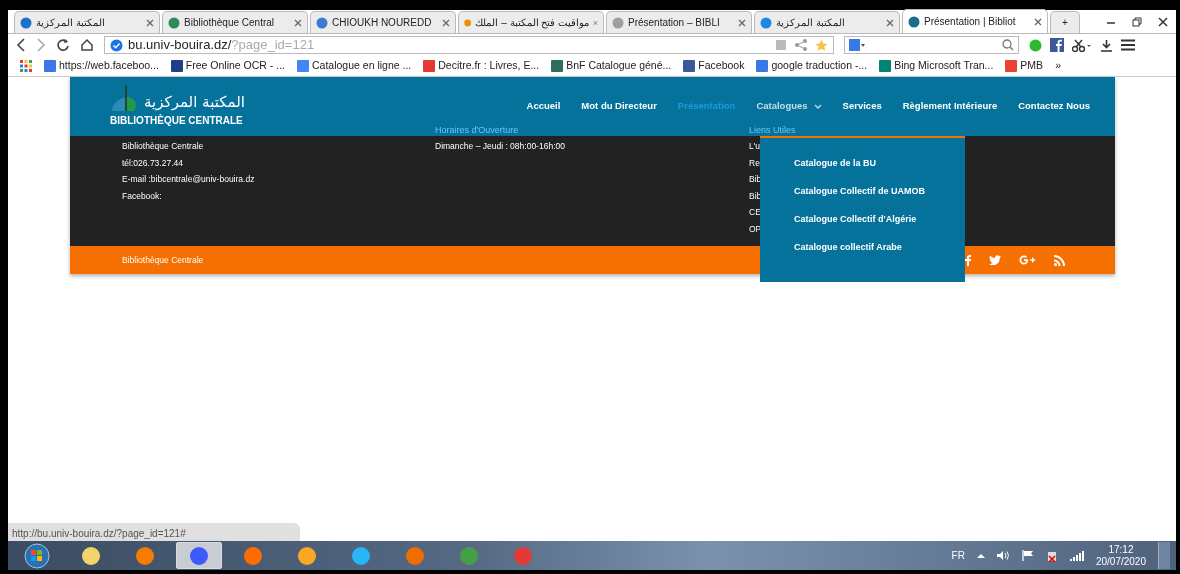 This screenshot has height=574, width=1180. What do you see at coordinates (980, 555) in the screenshot?
I see `chevron-up-icon` at bounding box center [980, 555].